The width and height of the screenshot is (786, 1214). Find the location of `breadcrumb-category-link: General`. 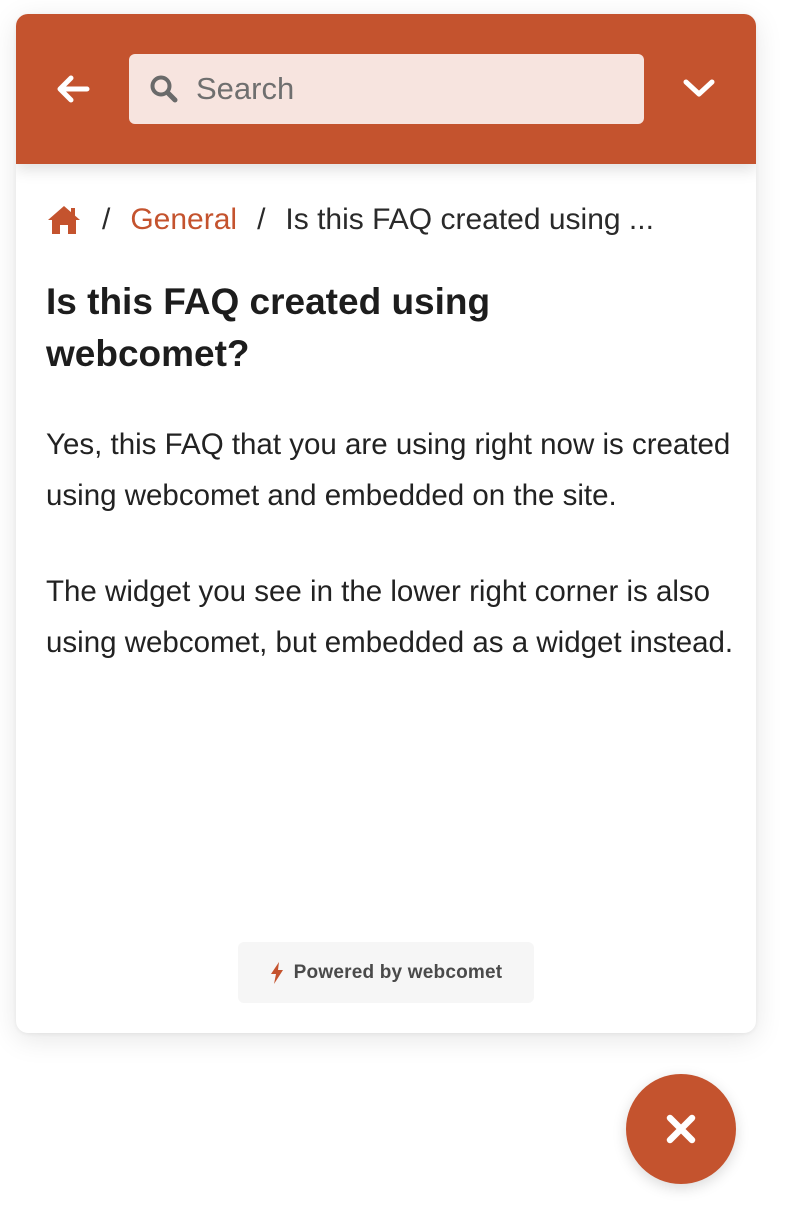

breadcrumb-category-link: General is located at coordinates (183, 220).